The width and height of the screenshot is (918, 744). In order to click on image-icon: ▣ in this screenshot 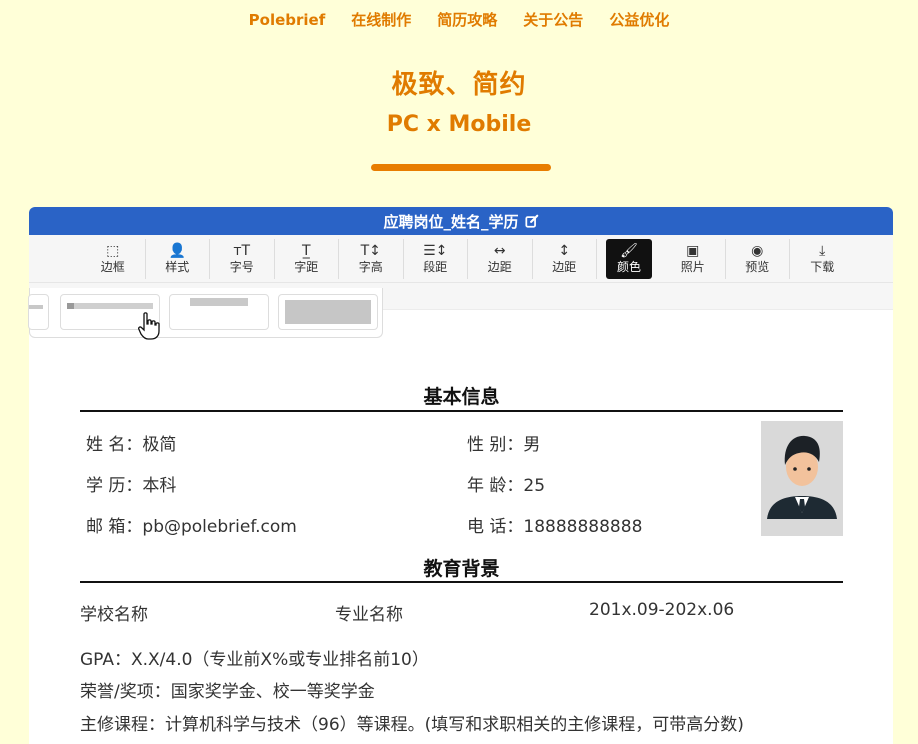, I will do `click(693, 251)`.